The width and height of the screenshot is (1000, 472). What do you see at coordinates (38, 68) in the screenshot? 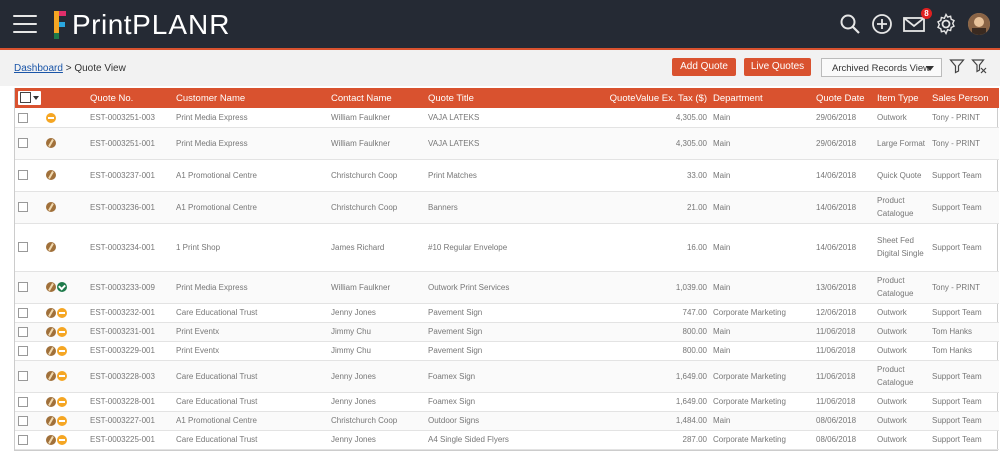
I see `breadcrumb-dashboard-link: Dashboard` at bounding box center [38, 68].